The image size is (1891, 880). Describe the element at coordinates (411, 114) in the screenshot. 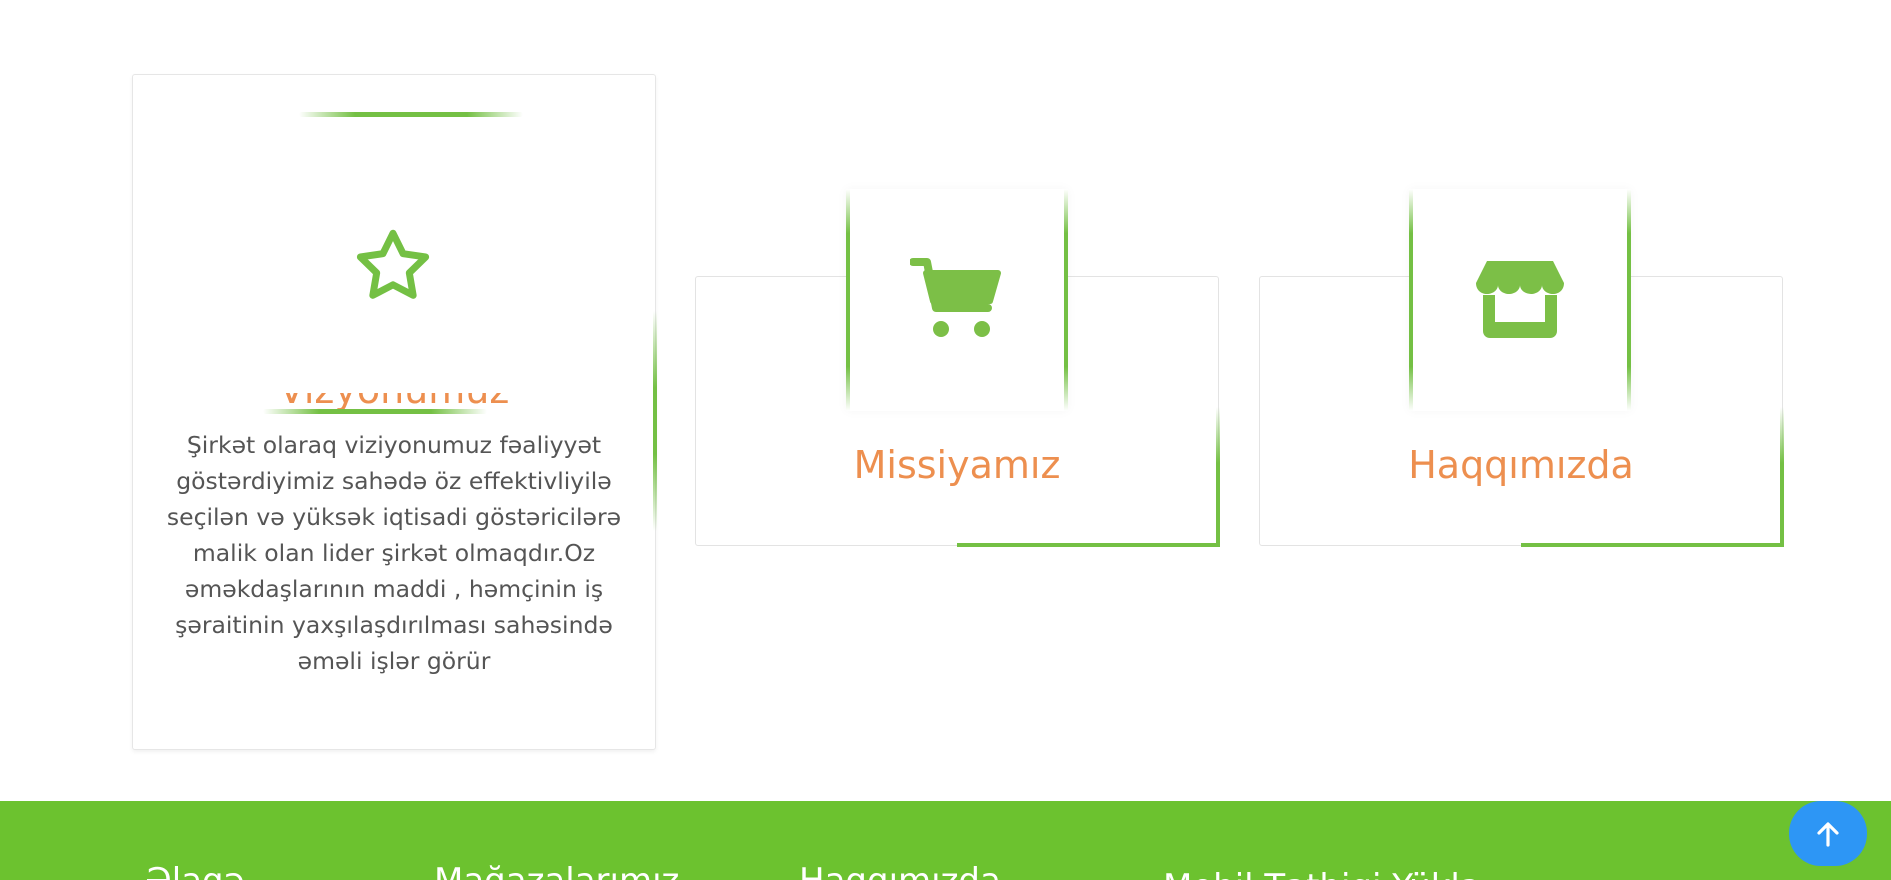

I see `card-accent-line-top` at that location.